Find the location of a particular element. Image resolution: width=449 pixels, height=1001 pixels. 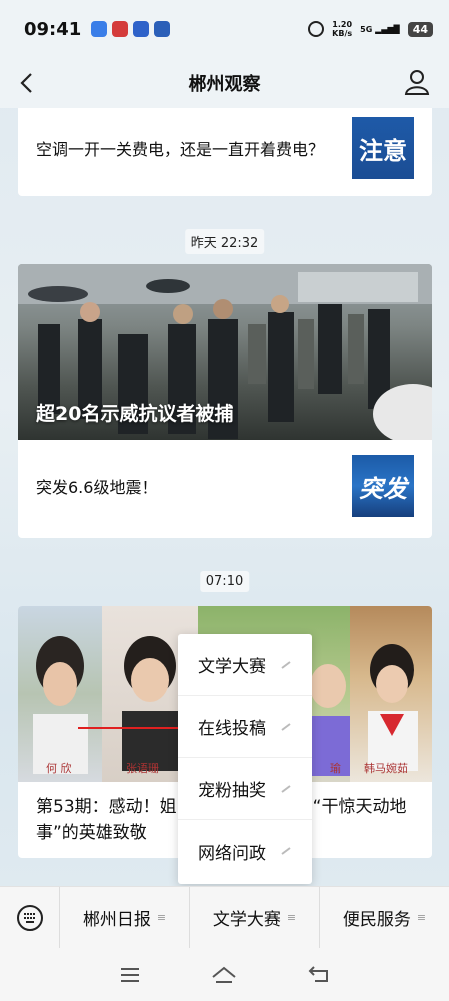

recent-apps-icon is located at coordinates (130, 975).